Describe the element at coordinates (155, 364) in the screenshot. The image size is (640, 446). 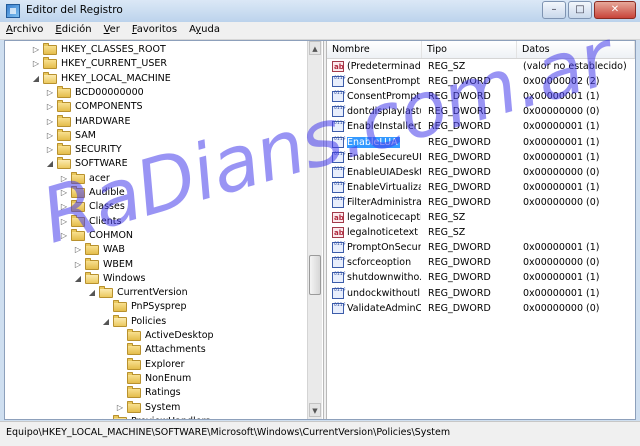
I see `tree-node: Explorer` at that location.